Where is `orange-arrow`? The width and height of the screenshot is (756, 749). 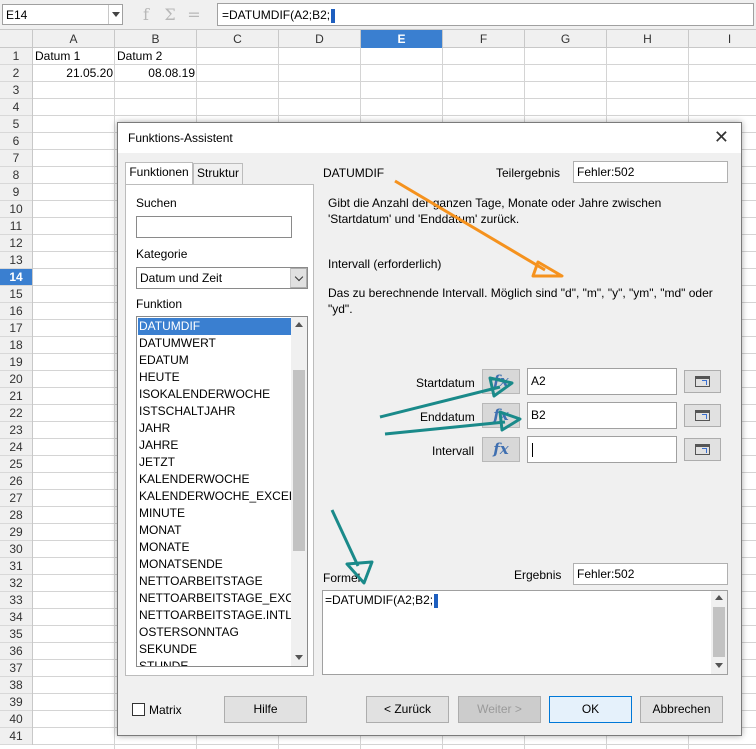 orange-arrow is located at coordinates (479, 228).